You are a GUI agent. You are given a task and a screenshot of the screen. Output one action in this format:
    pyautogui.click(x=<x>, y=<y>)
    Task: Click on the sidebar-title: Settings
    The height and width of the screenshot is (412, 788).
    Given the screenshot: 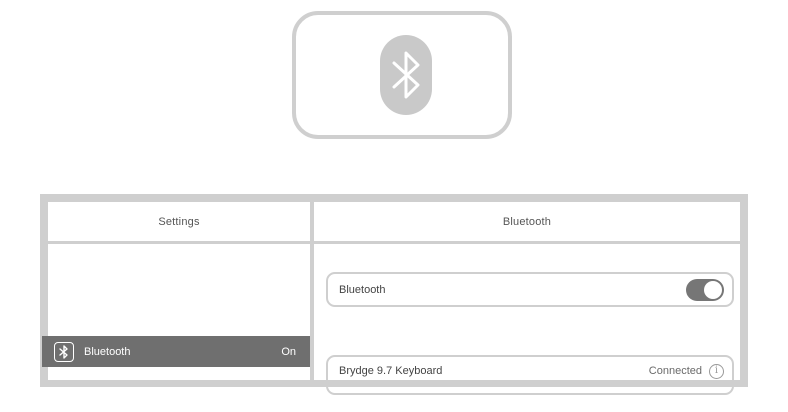 What is the action you would take?
    pyautogui.click(x=179, y=221)
    